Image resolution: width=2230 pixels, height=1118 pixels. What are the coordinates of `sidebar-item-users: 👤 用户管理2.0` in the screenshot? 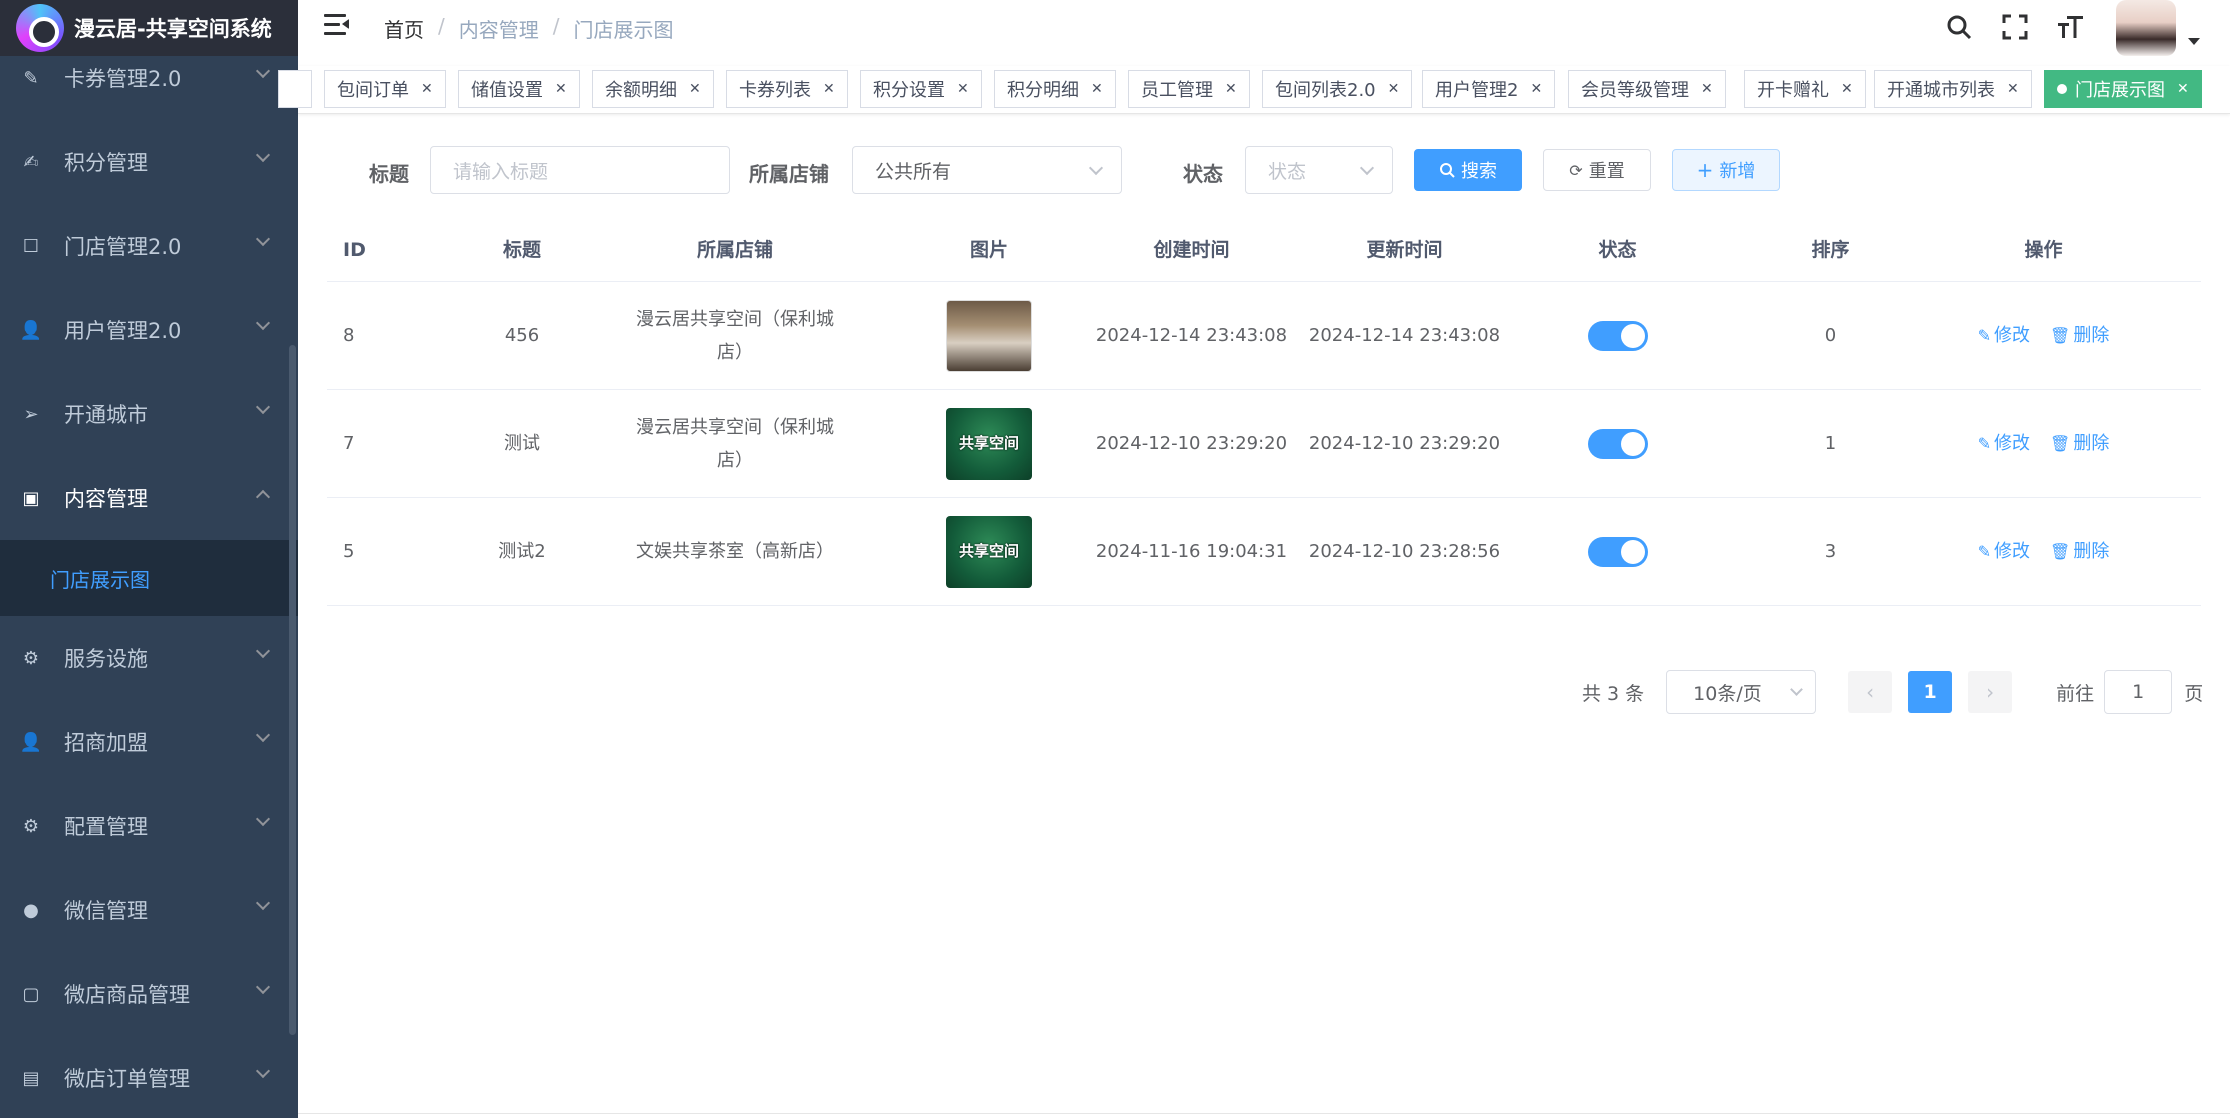 It's located at (149, 330).